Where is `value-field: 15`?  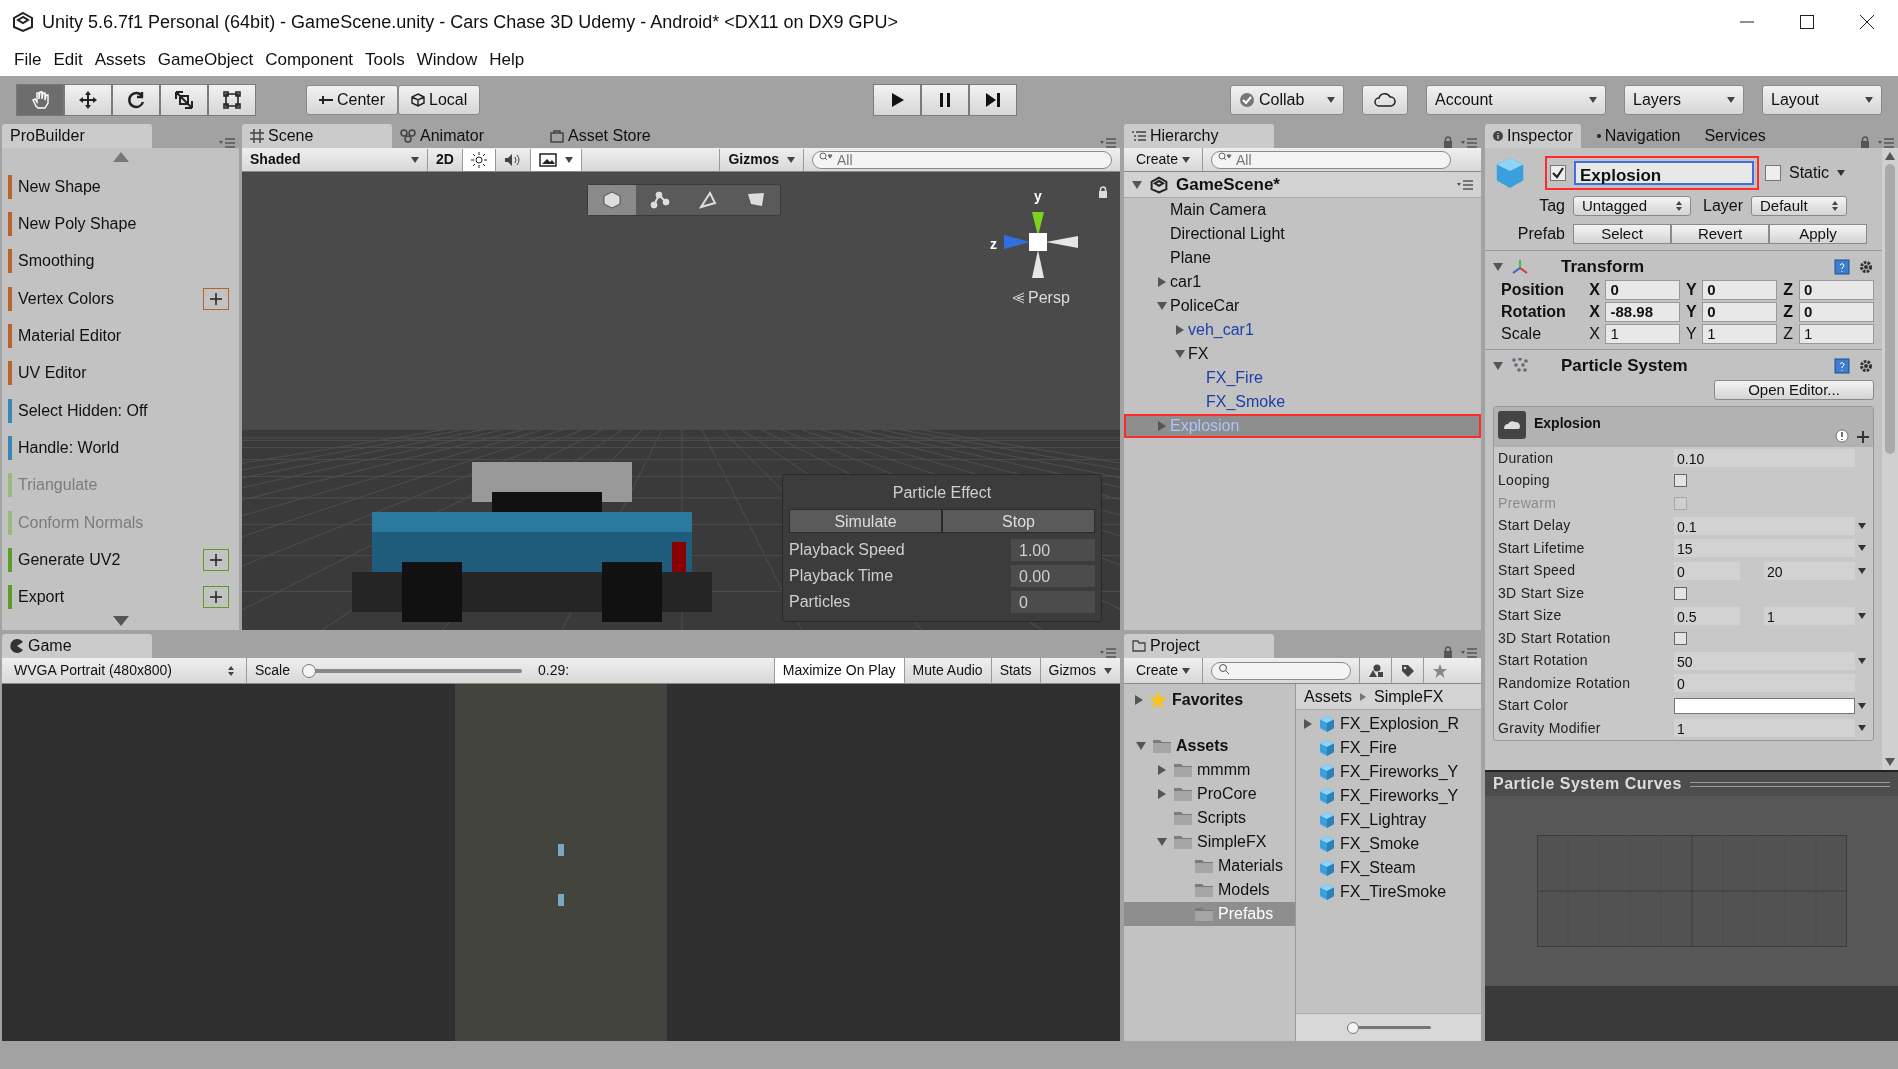
value-field: 15 is located at coordinates (1764, 548).